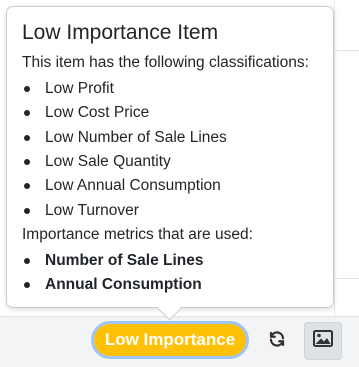 The image size is (359, 367). I want to click on low-importance-badge-button: Low Importance, so click(170, 340).